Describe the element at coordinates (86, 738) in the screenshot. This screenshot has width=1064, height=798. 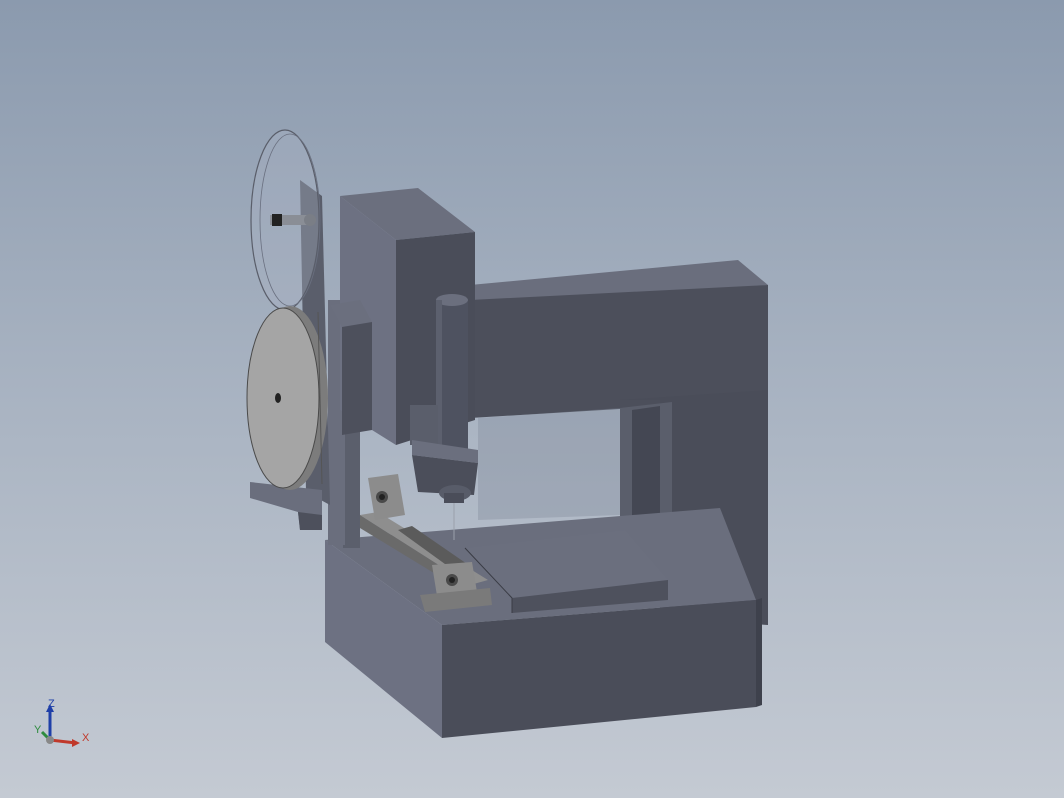
I see `axis-x-label: X` at that location.